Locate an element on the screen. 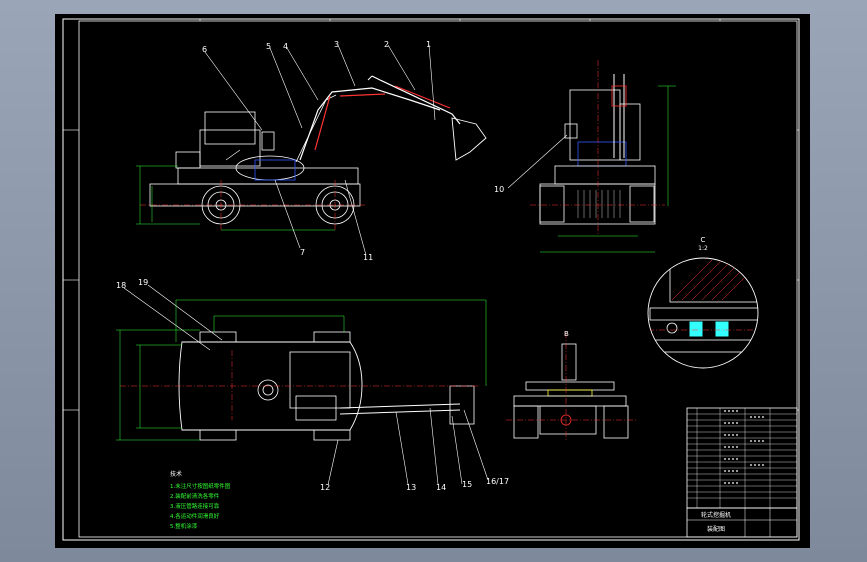 Image resolution: width=867 pixels, height=562 pixels. balloon-10: 10 is located at coordinates (499, 189).